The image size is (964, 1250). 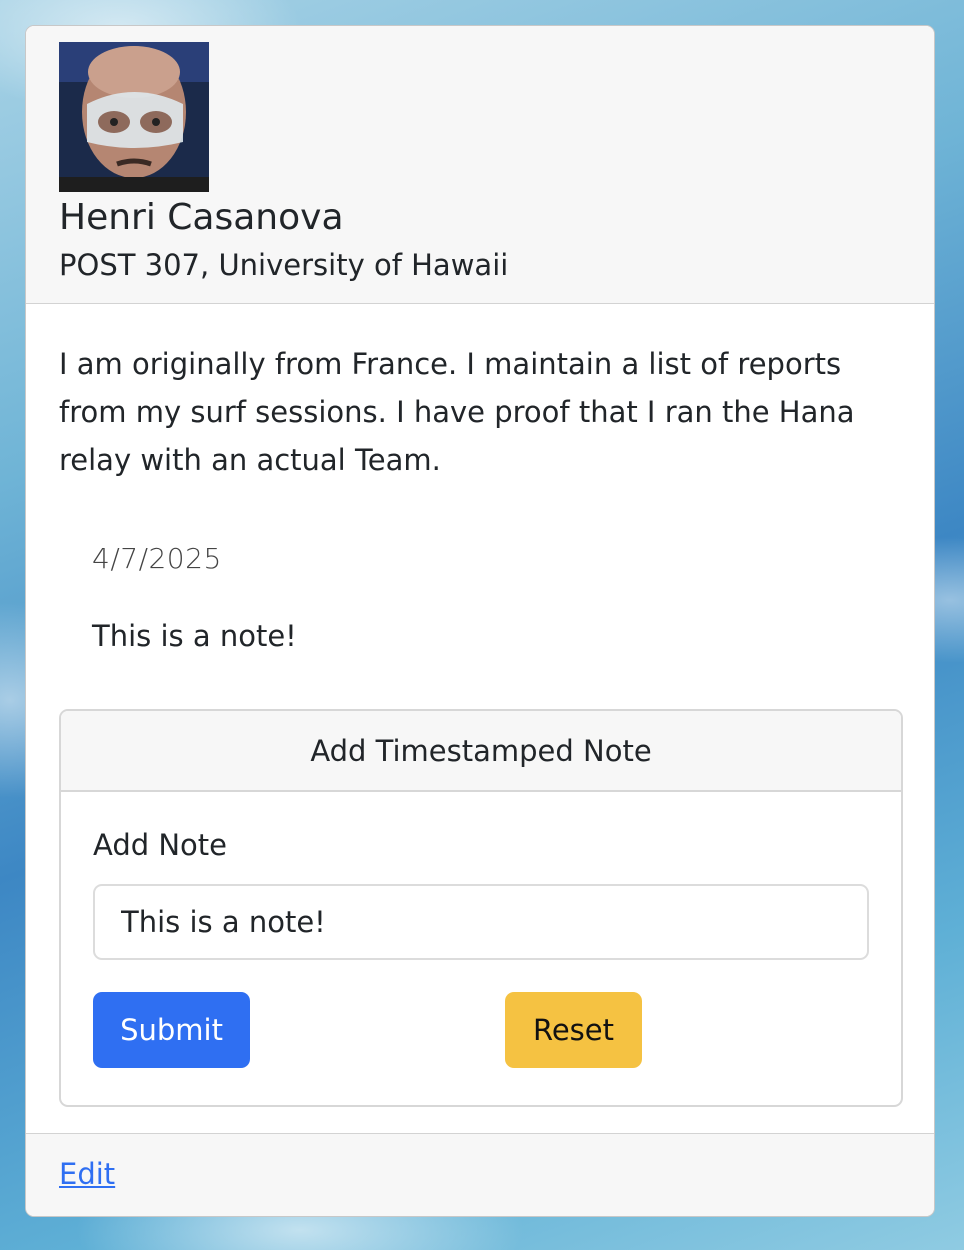 I want to click on note-item: 4/7/2025 This is a note!, so click(x=480, y=597).